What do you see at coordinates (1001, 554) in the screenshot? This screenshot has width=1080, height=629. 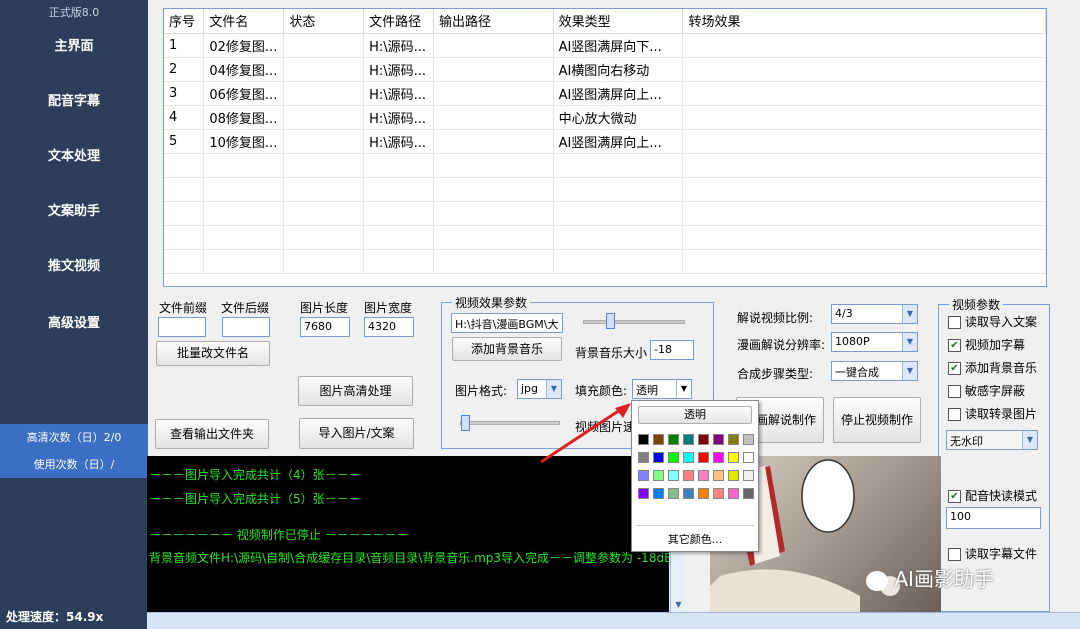 I see `read-sub-label: 读取字幕文件` at bounding box center [1001, 554].